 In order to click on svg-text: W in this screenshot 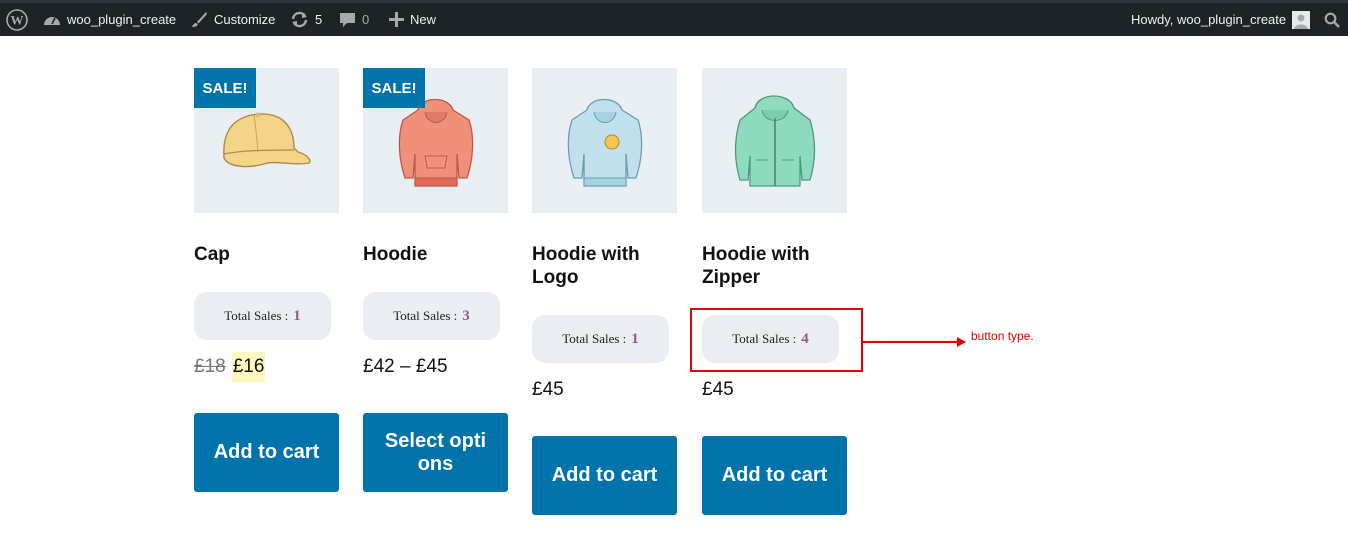, I will do `click(17, 19)`.